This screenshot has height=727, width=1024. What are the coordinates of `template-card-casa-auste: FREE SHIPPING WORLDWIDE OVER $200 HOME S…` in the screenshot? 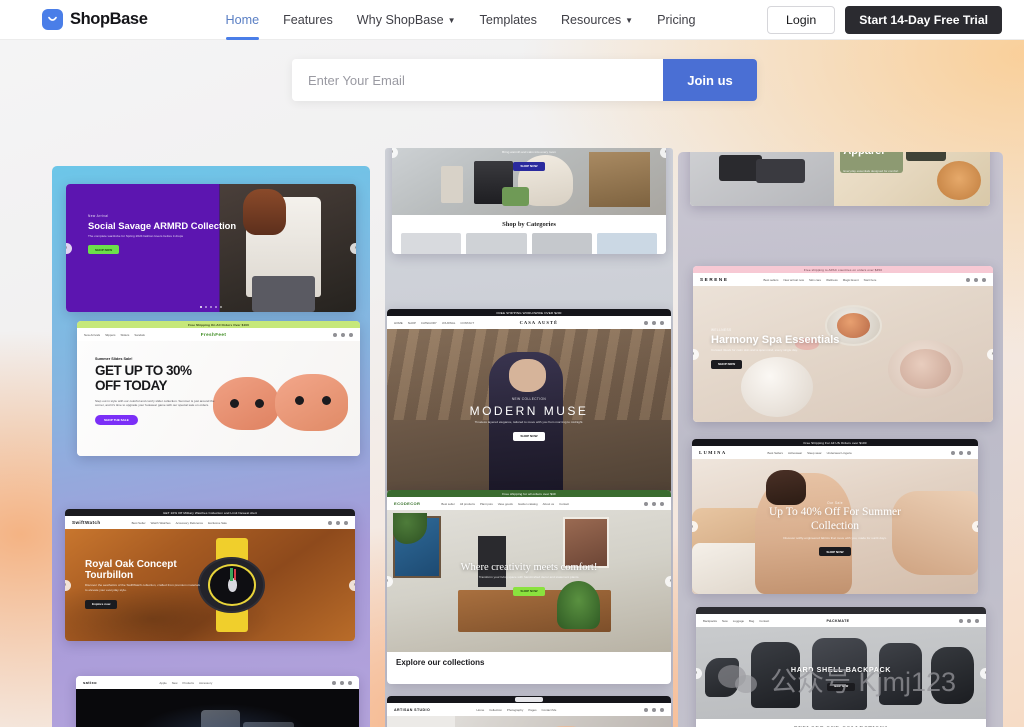 It's located at (529, 401).